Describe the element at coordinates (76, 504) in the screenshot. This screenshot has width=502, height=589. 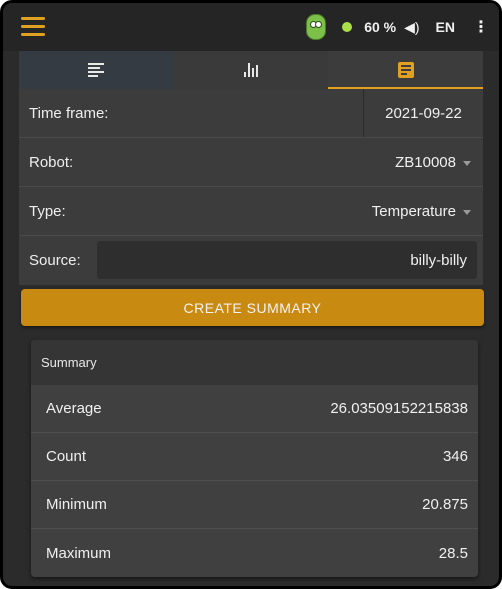
I see `summary-label: Minimum` at that location.